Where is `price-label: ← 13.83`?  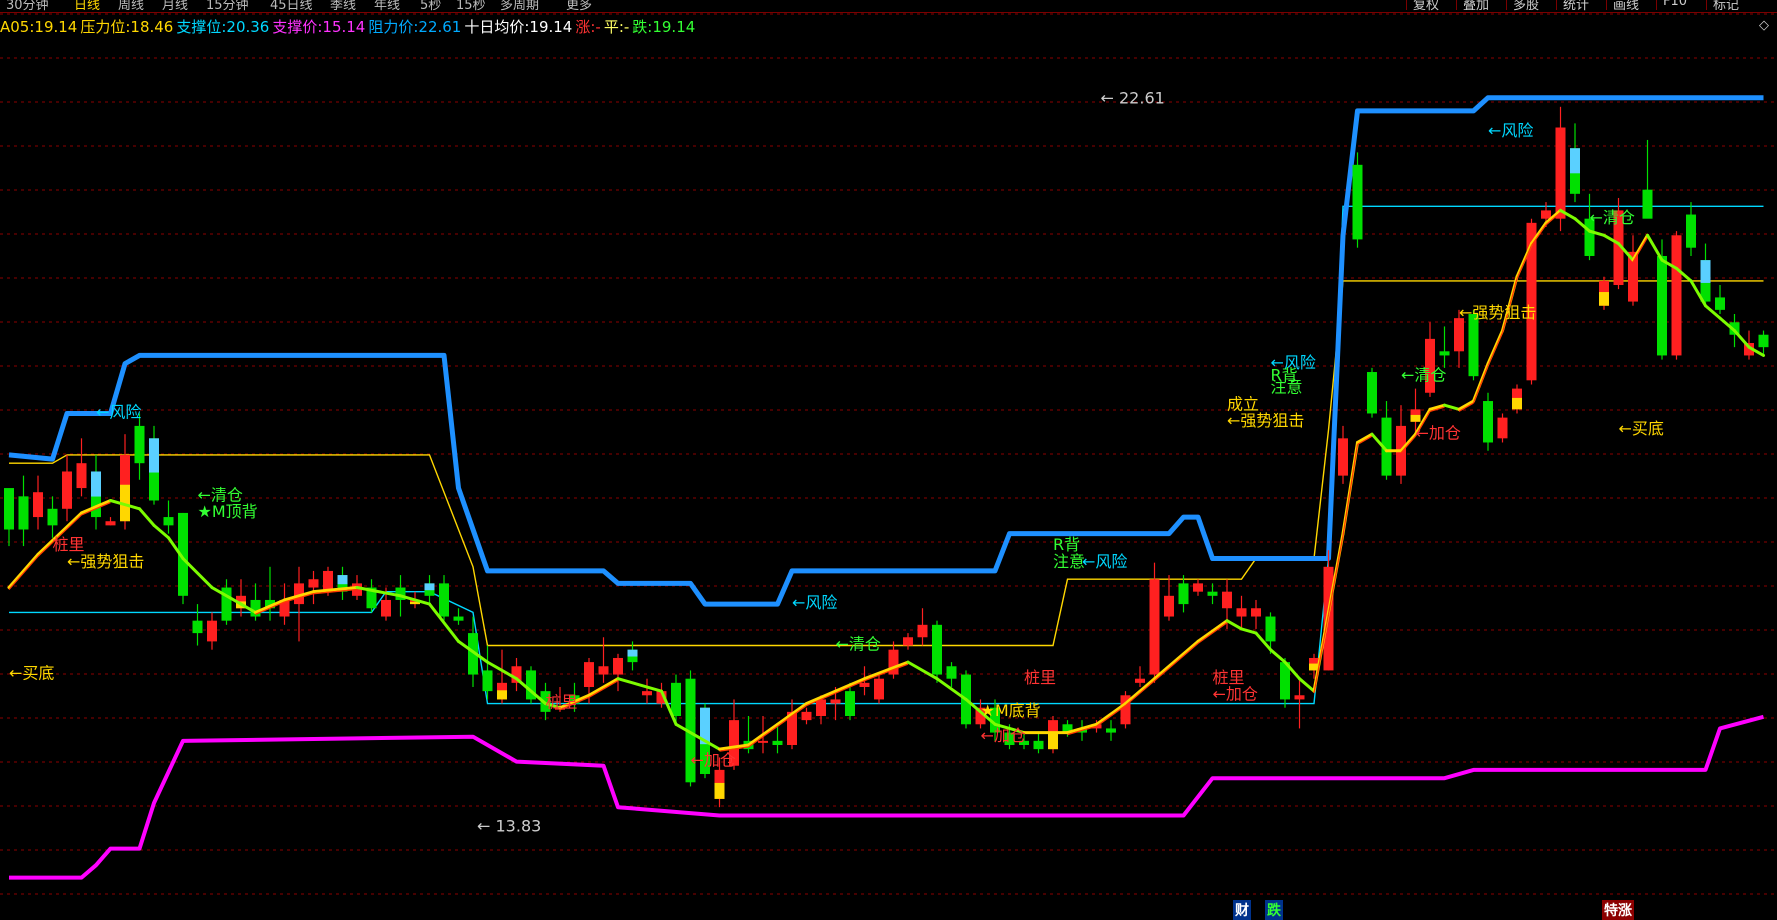
price-label: ← 13.83 is located at coordinates (509, 825).